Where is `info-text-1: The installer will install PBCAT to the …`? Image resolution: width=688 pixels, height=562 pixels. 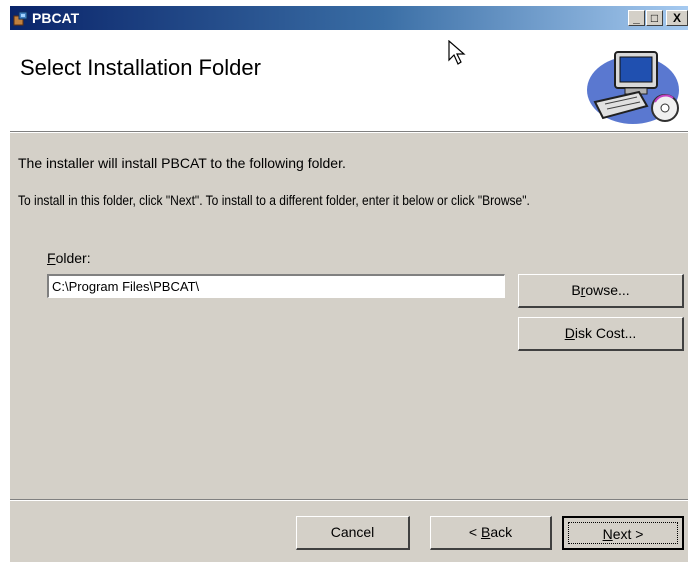 info-text-1: The installer will install PBCAT to the … is located at coordinates (182, 163).